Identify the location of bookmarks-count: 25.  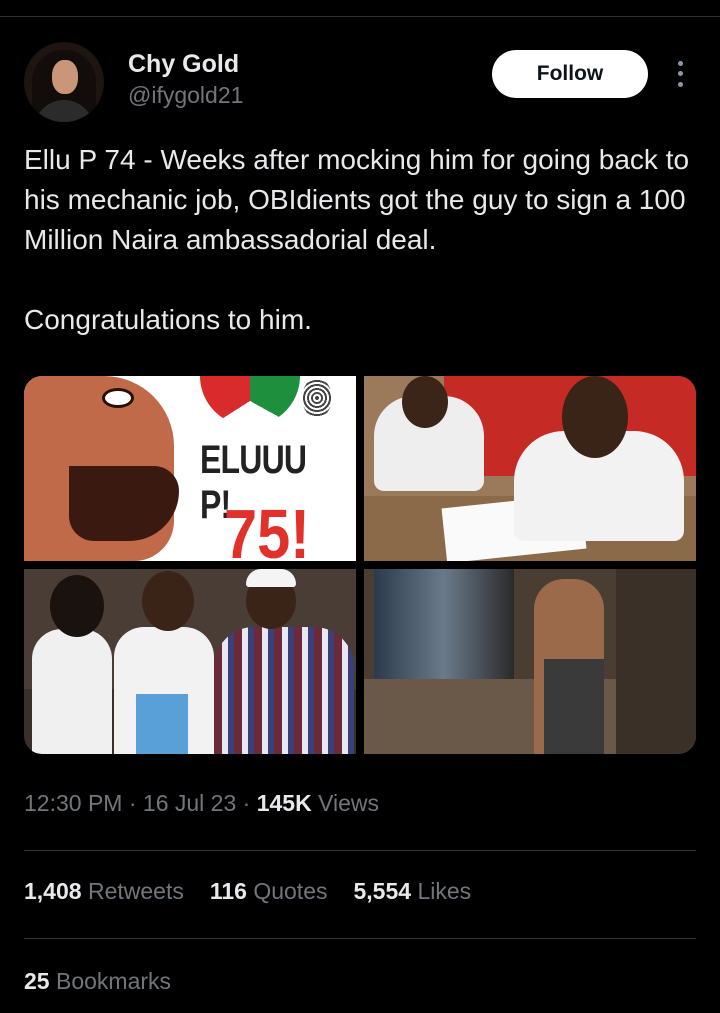
(37, 981).